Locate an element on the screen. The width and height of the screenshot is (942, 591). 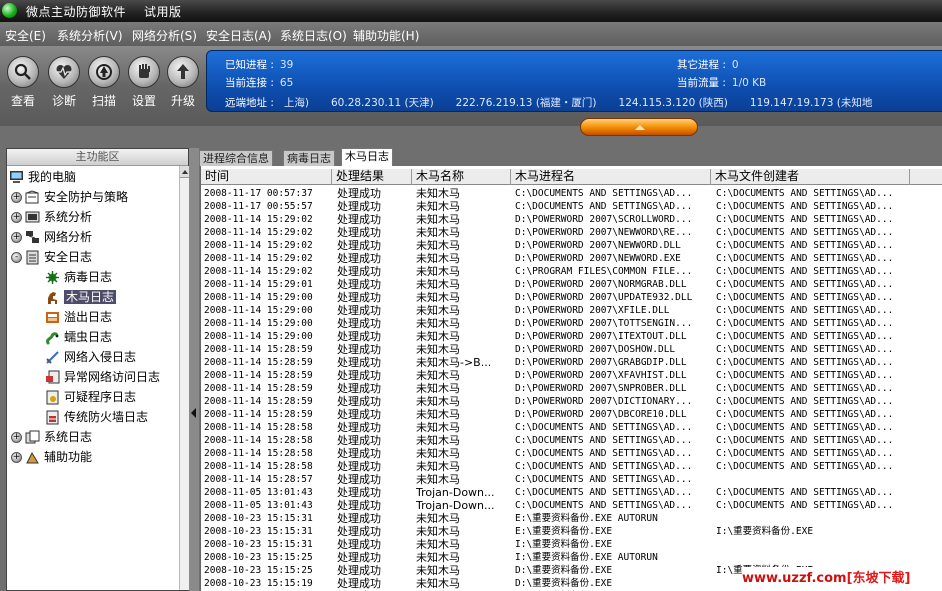
cell-time: 2008-11-17 00:55:57 is located at coordinates (258, 206).